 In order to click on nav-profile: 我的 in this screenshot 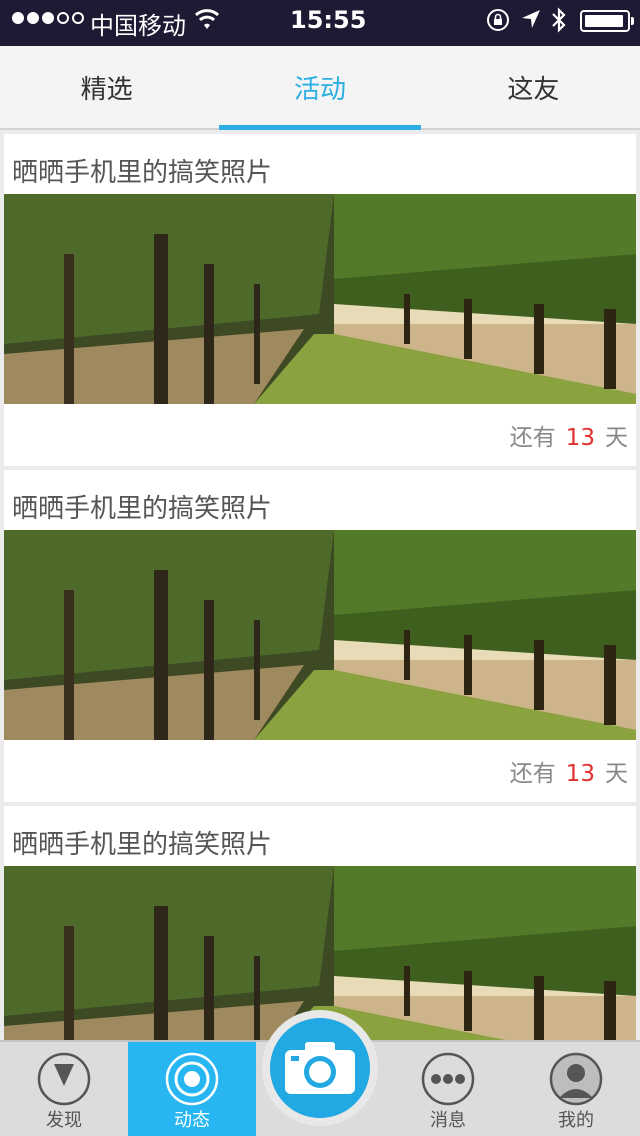, I will do `click(576, 1089)`.